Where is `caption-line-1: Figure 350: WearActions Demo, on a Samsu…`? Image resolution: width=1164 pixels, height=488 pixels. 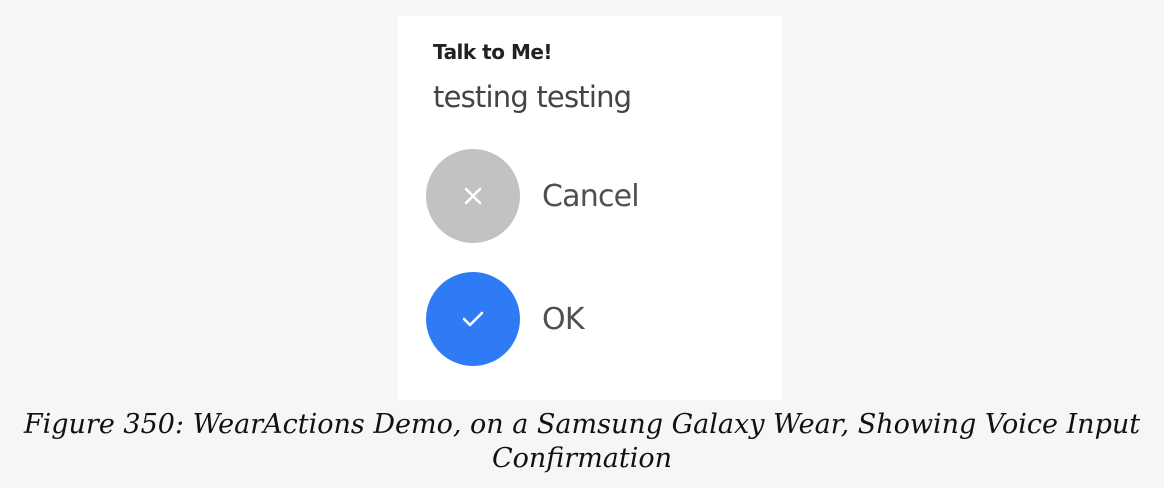
caption-line-1: Figure 350: WearActions Demo, on a Samsu… is located at coordinates (582, 424).